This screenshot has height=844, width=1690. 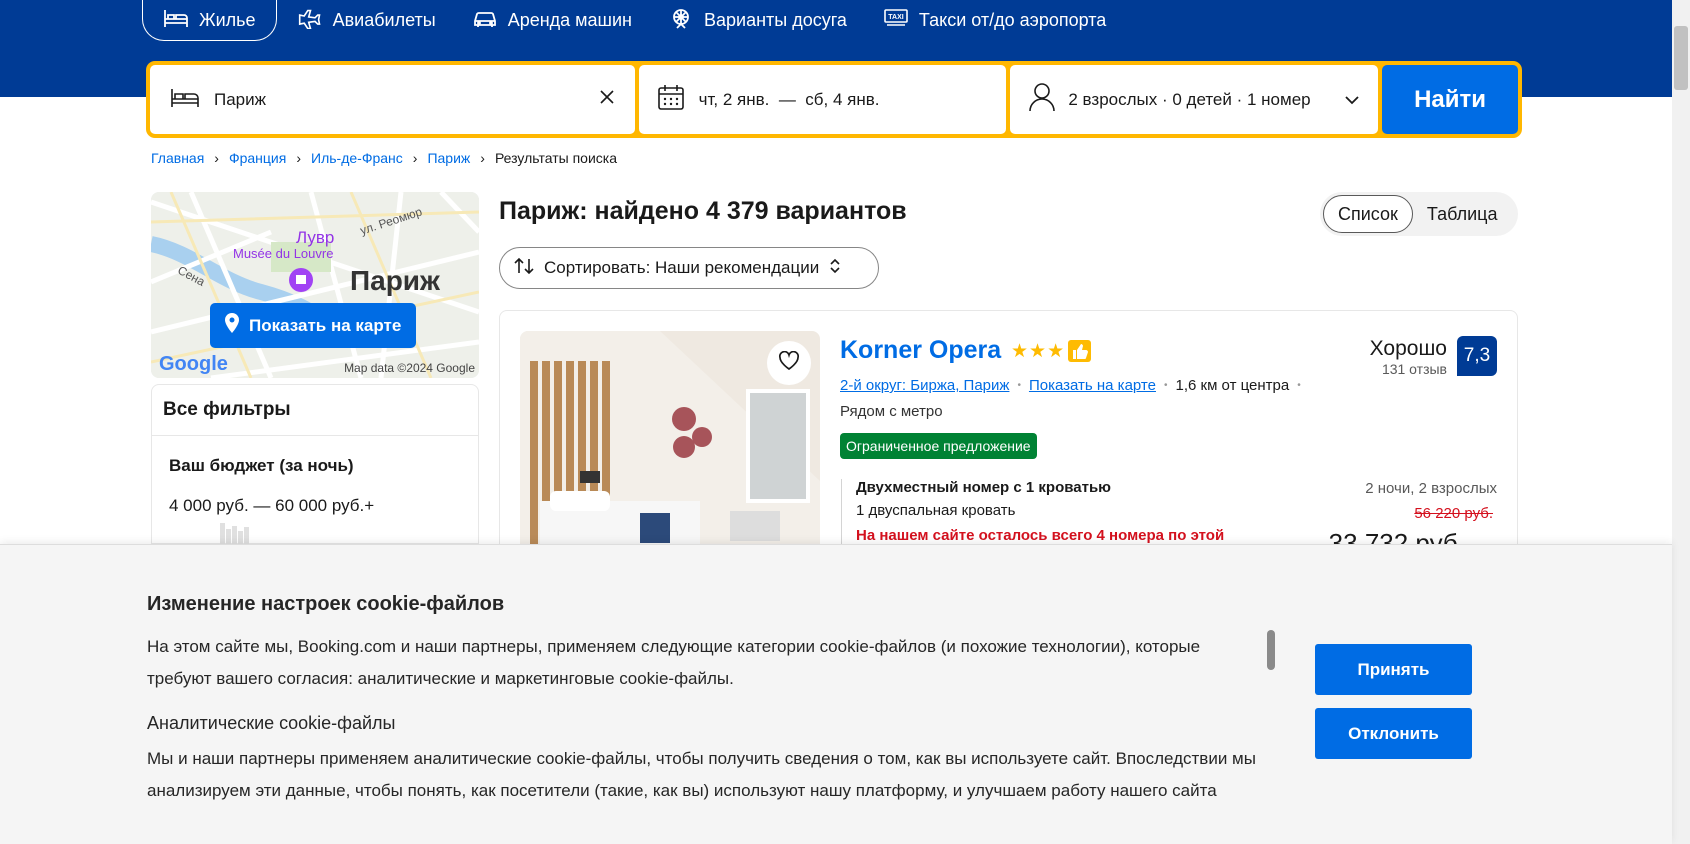 What do you see at coordinates (936, 510) in the screenshot?
I see `room-bed: 1 двуспальная кровать` at bounding box center [936, 510].